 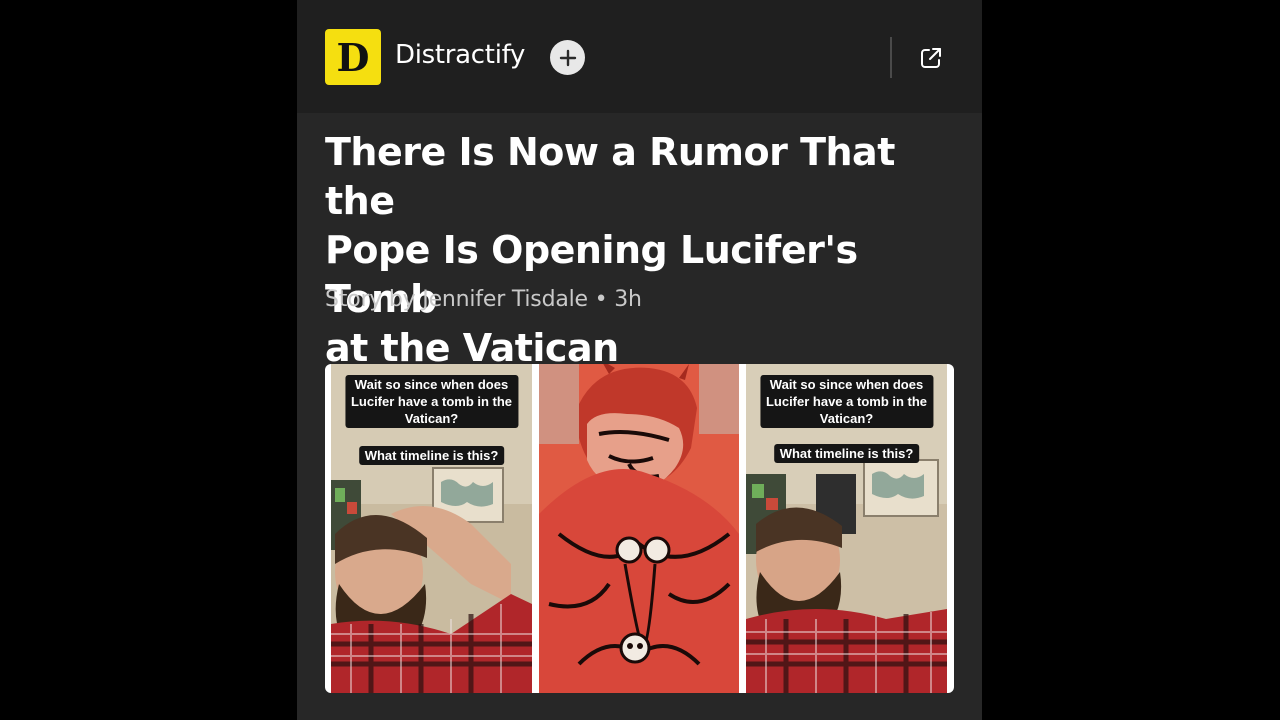 I want to click on publisher-header: D Distractify, so click(x=639, y=56).